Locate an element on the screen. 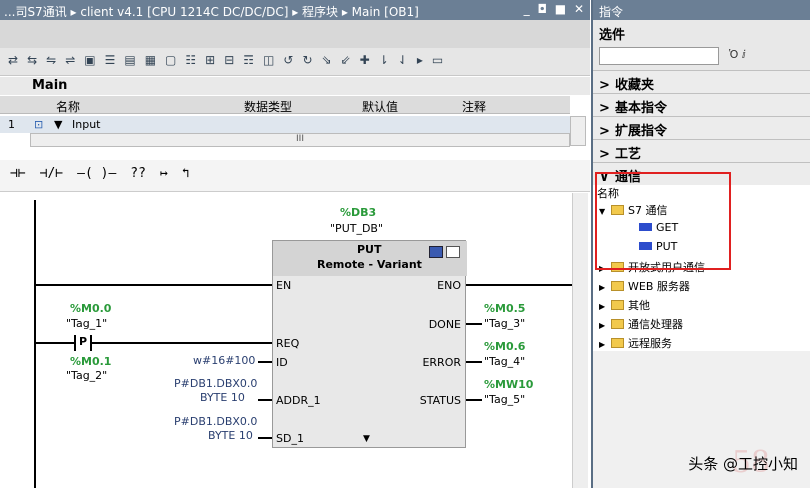 This screenshot has width=810, height=488. tree-item: ▶ WEB 服务器 is located at coordinates (701, 284).